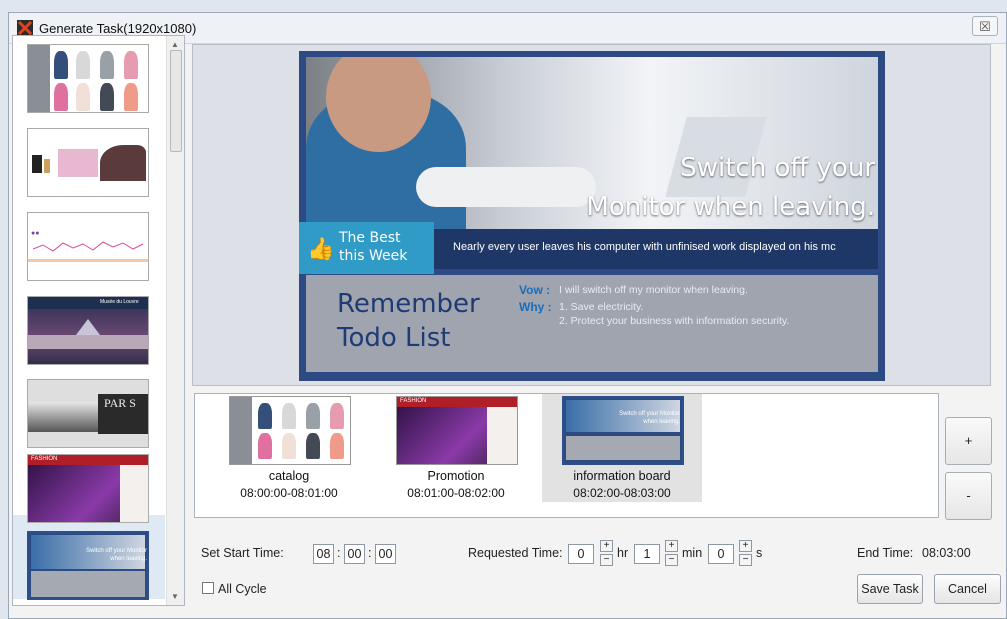 The width and height of the screenshot is (1007, 619). What do you see at coordinates (289, 493) in the screenshot?
I see `timeline-item-time: 08:00:00-08:01:00` at bounding box center [289, 493].